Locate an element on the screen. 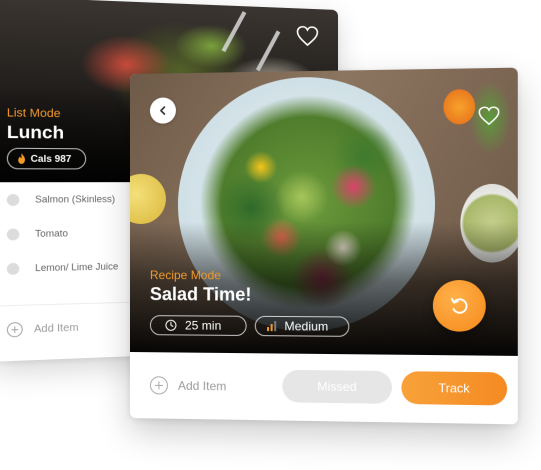 The image size is (541, 470). restart-button is located at coordinates (459, 305).